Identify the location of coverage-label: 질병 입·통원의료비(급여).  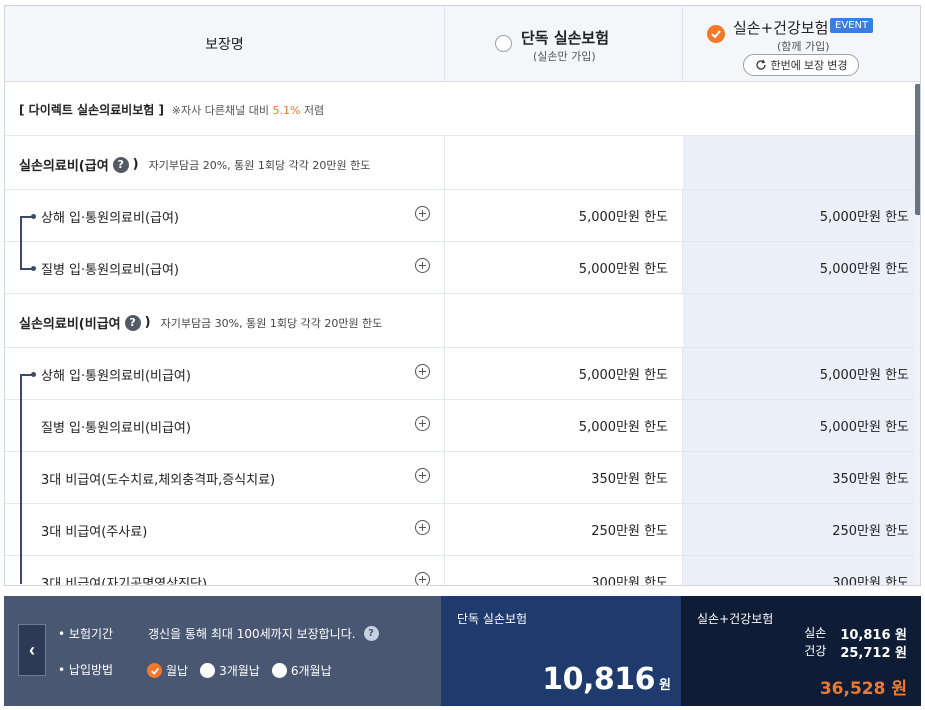
(110, 270).